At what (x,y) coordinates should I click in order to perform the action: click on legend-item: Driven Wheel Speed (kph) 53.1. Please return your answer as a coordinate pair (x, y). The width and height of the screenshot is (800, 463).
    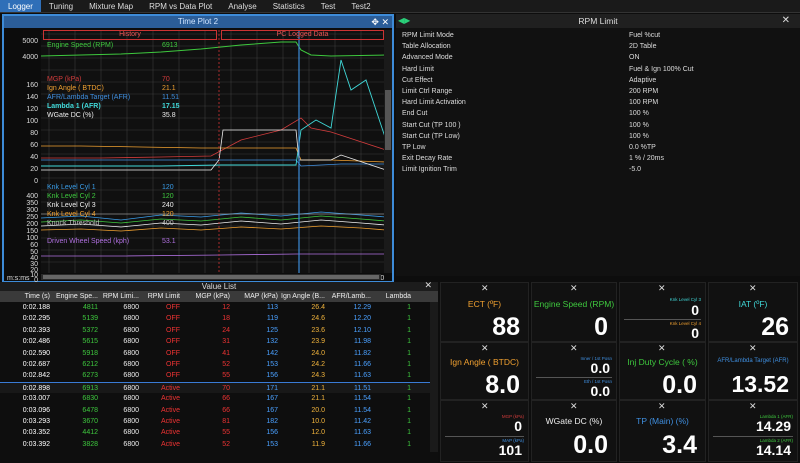
    Looking at the image, I should click on (111, 241).